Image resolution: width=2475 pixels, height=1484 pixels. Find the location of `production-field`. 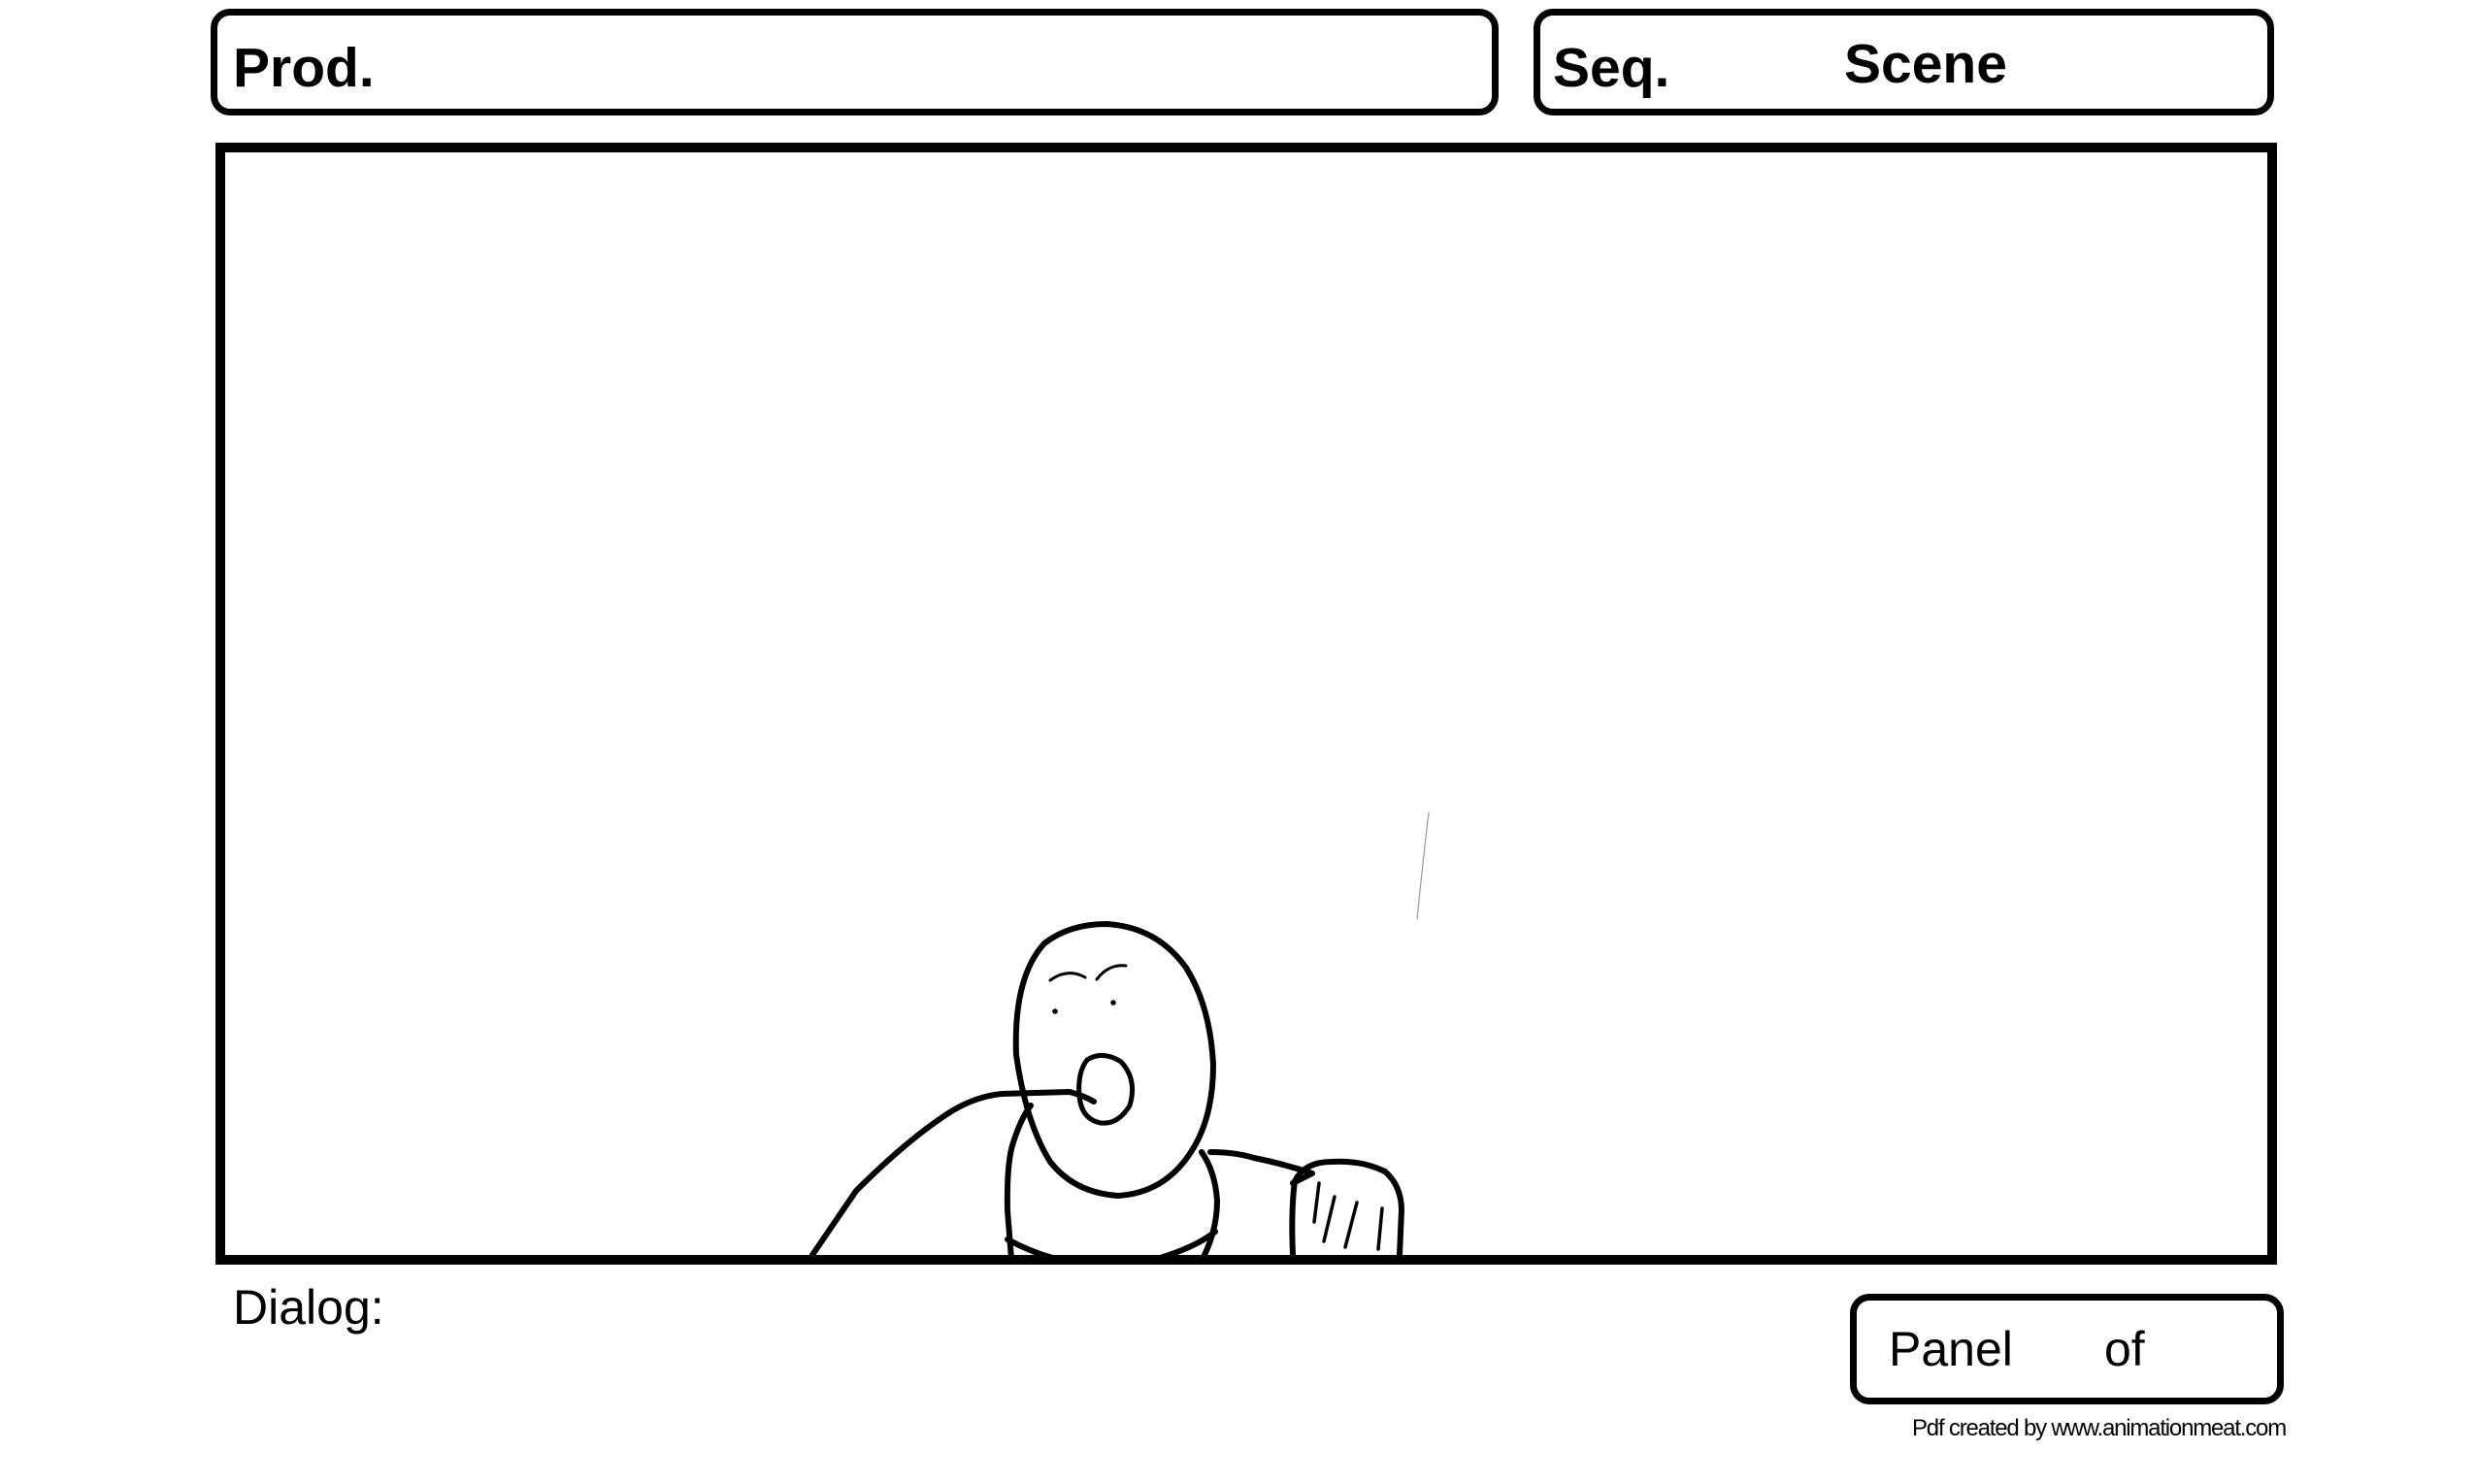

production-field is located at coordinates (855, 62).